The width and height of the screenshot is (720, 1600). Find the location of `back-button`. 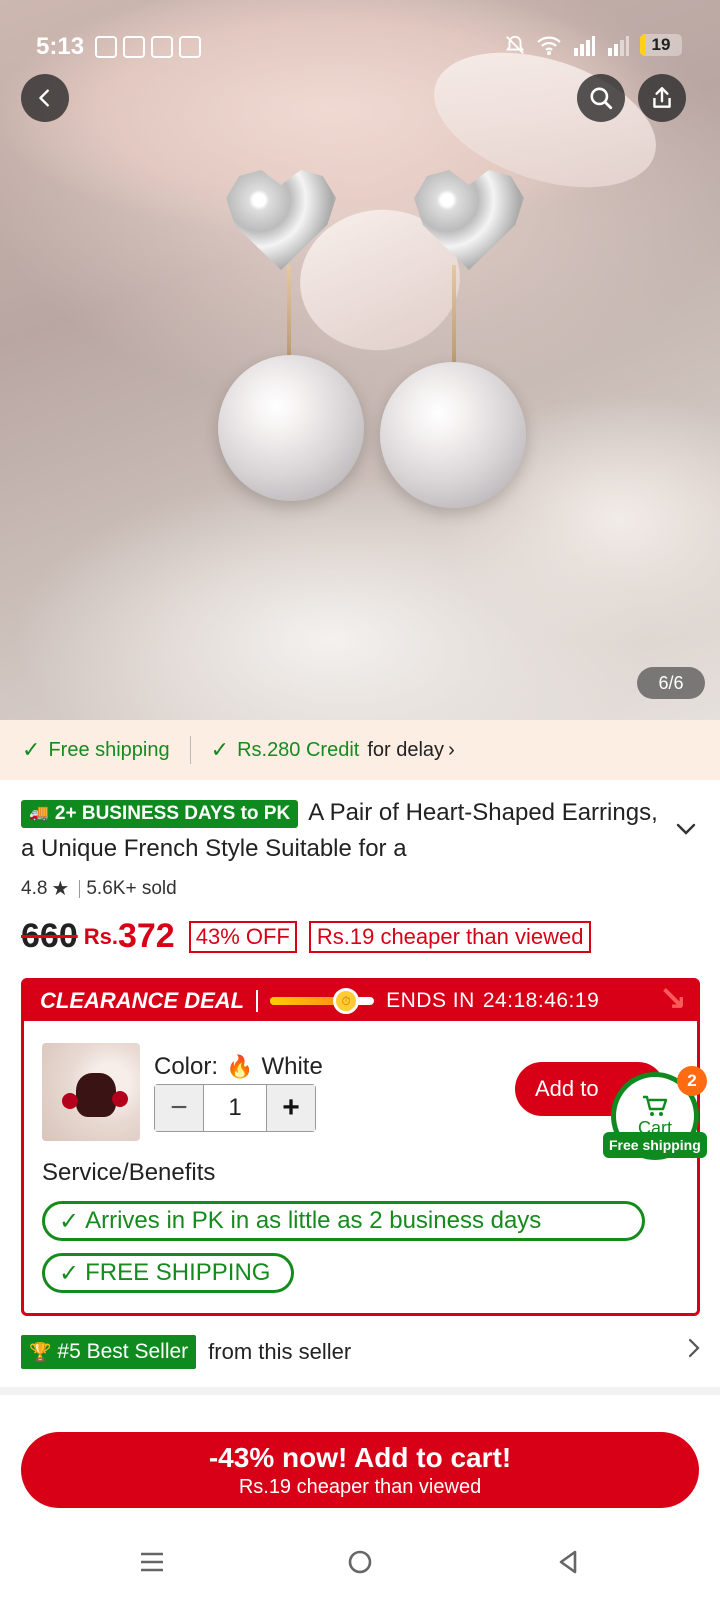

back-button is located at coordinates (45, 98).